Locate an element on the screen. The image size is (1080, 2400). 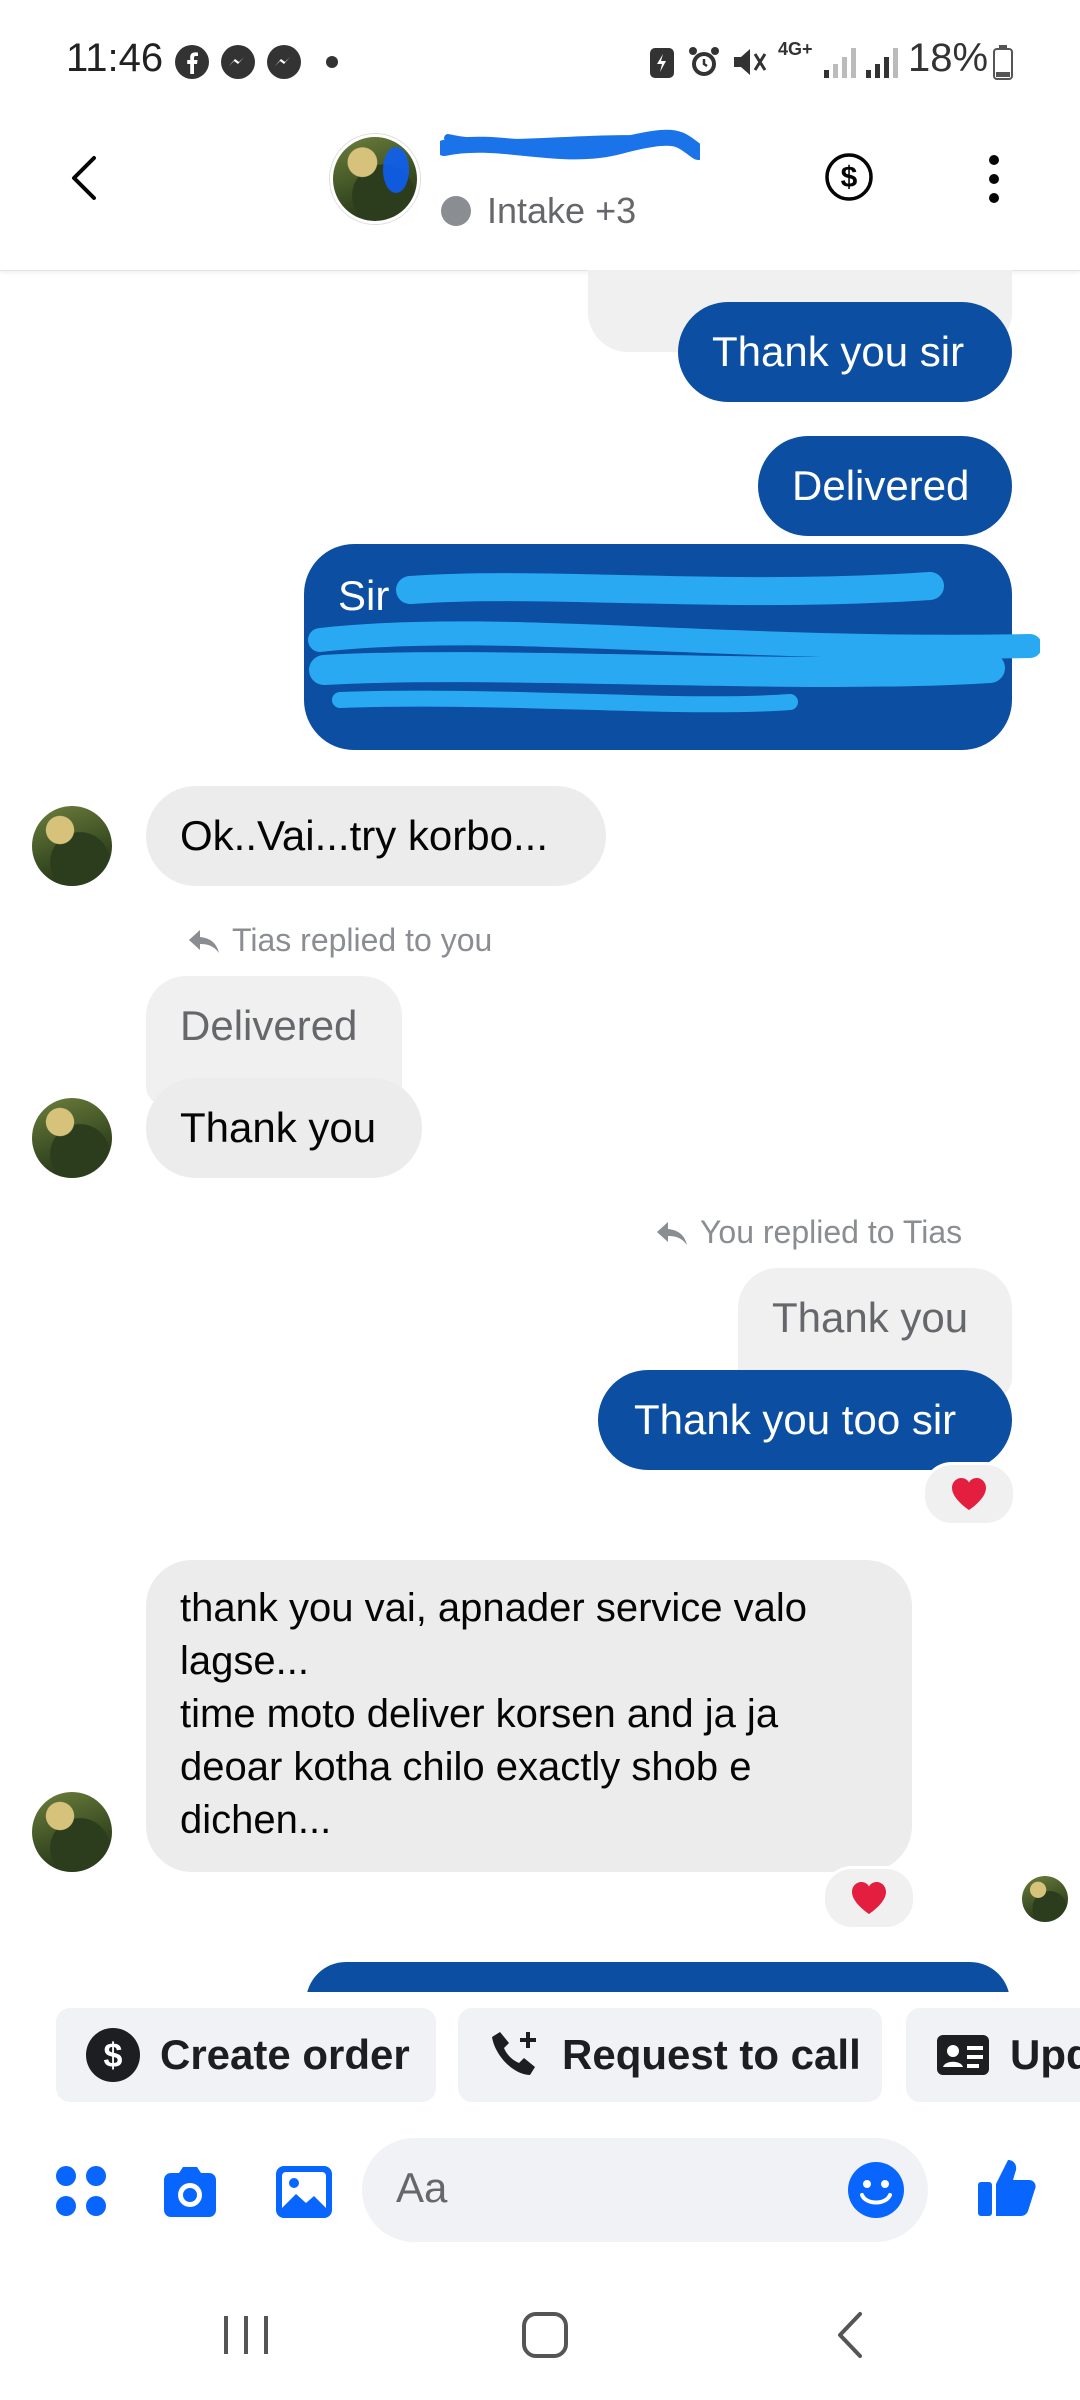
nav-back-icon is located at coordinates (850, 2335).